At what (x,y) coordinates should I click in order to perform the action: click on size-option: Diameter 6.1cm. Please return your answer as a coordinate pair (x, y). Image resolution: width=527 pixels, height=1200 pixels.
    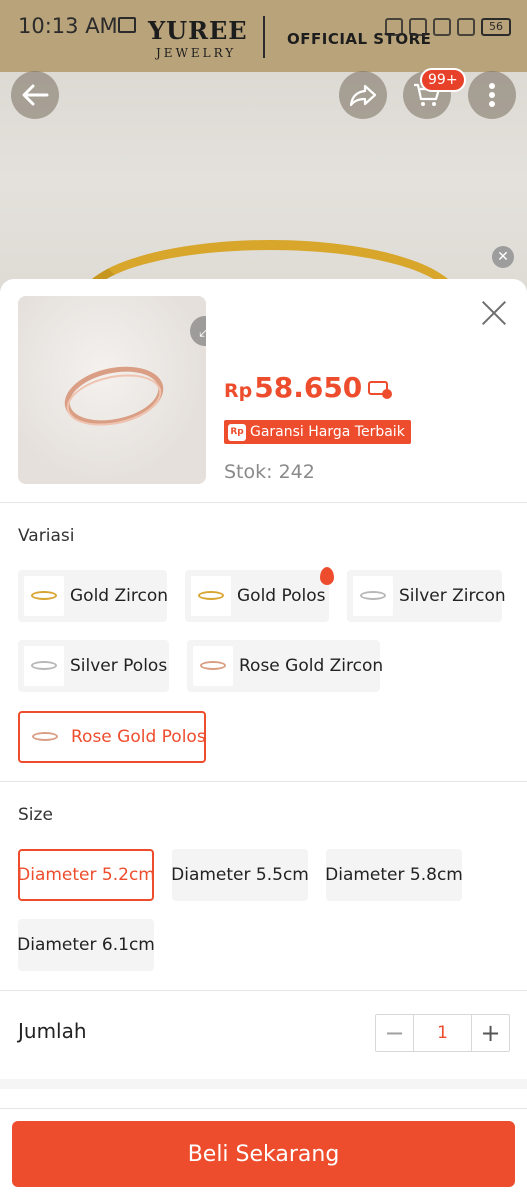
    Looking at the image, I should click on (86, 945).